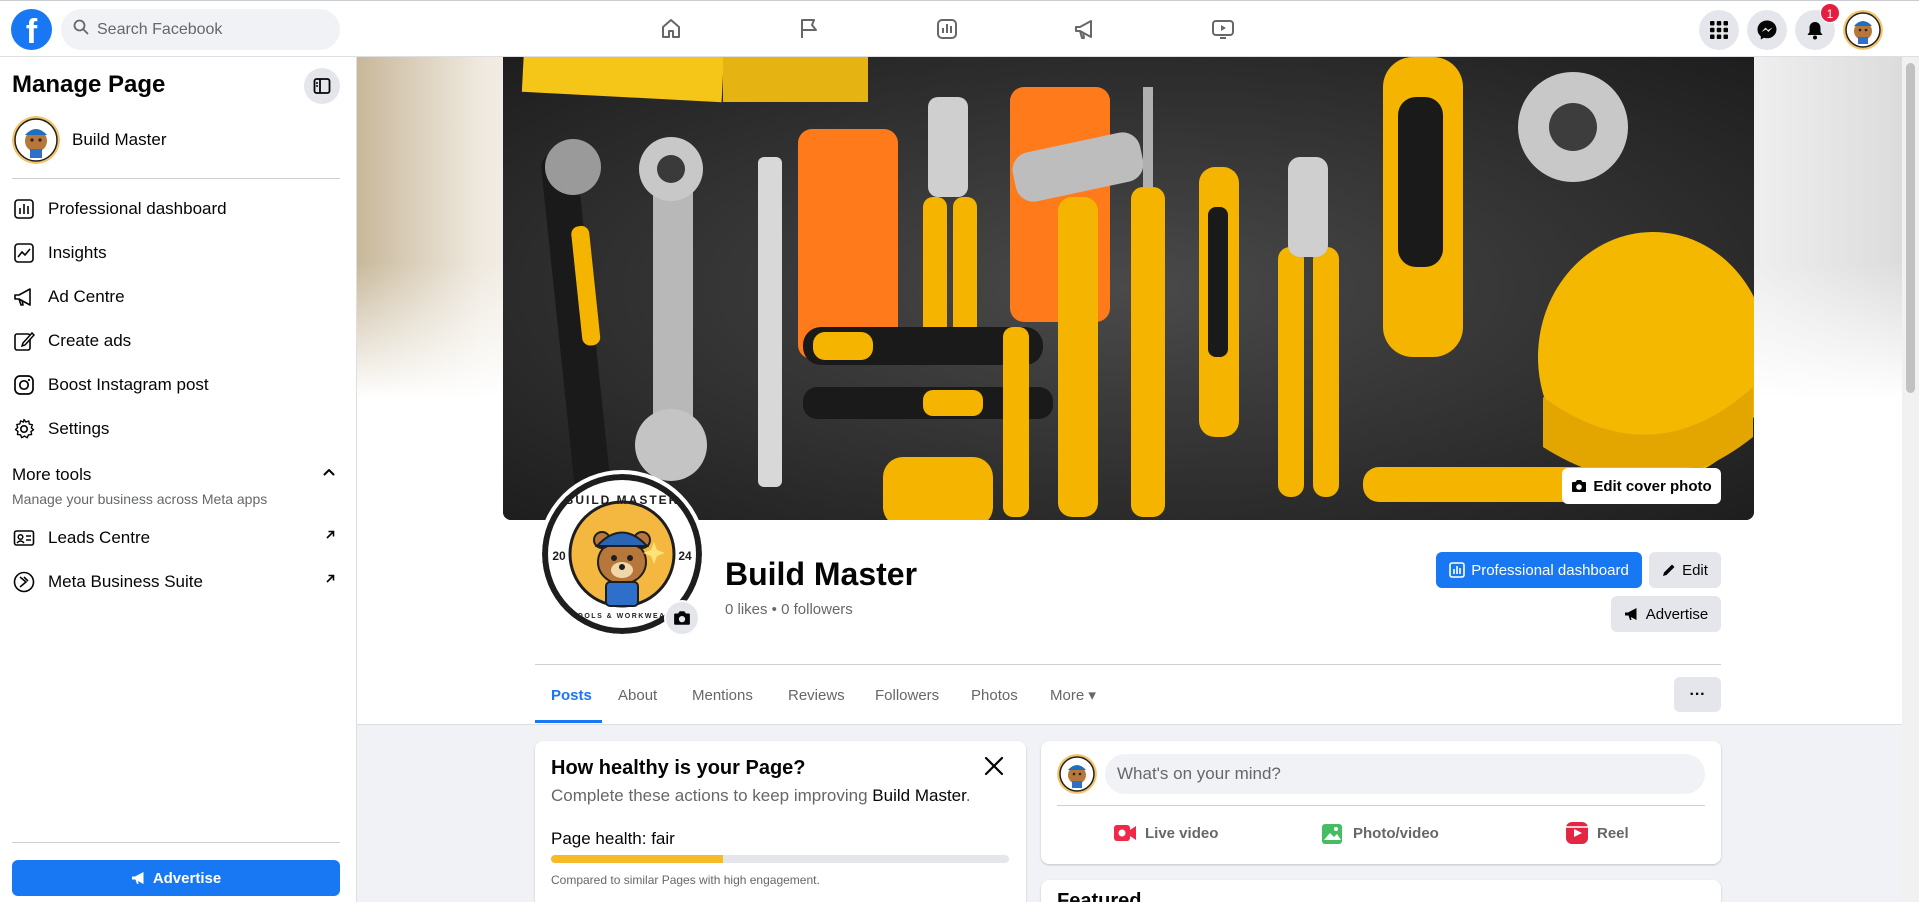  Describe the element at coordinates (1597, 833) in the screenshot. I see `reel-button: Reel` at that location.